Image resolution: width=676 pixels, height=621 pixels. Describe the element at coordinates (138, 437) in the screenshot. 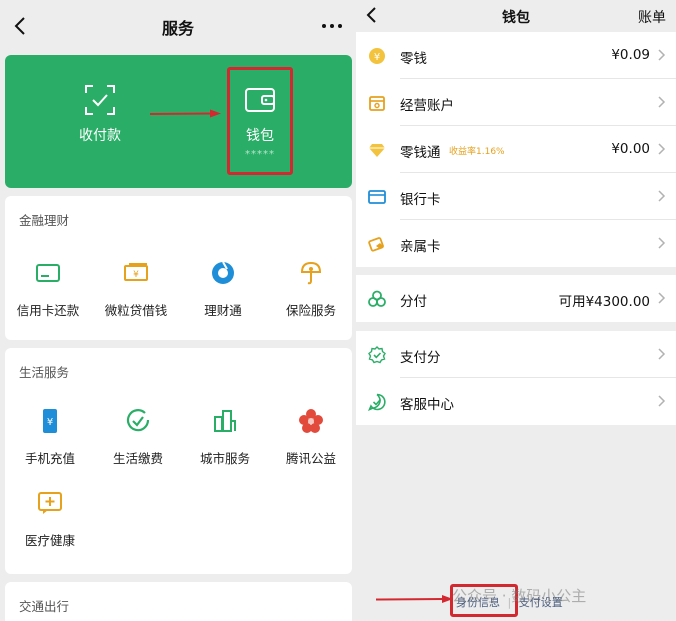

I see `utility-payment-button: 生活缴费` at that location.